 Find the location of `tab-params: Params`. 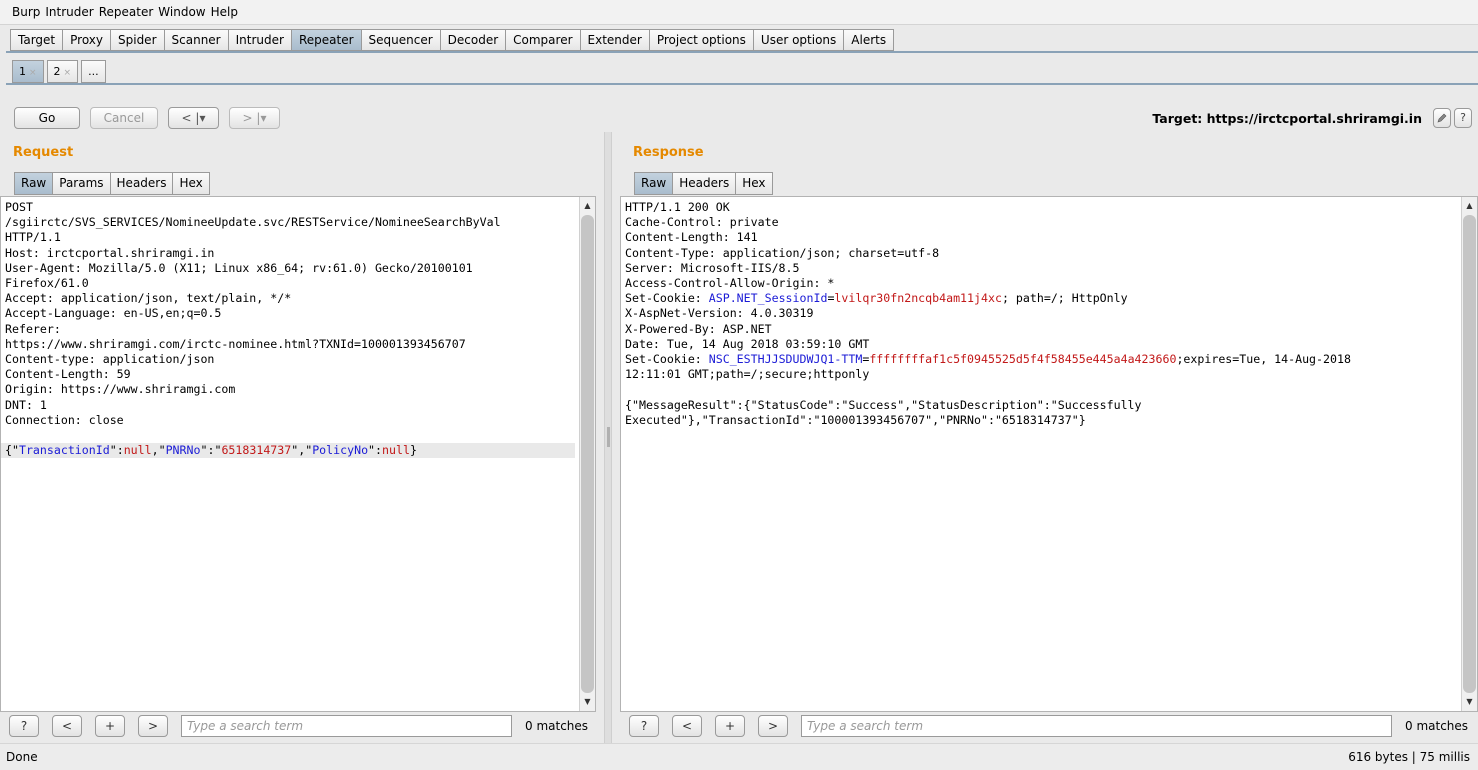

tab-params: Params is located at coordinates (81, 183).